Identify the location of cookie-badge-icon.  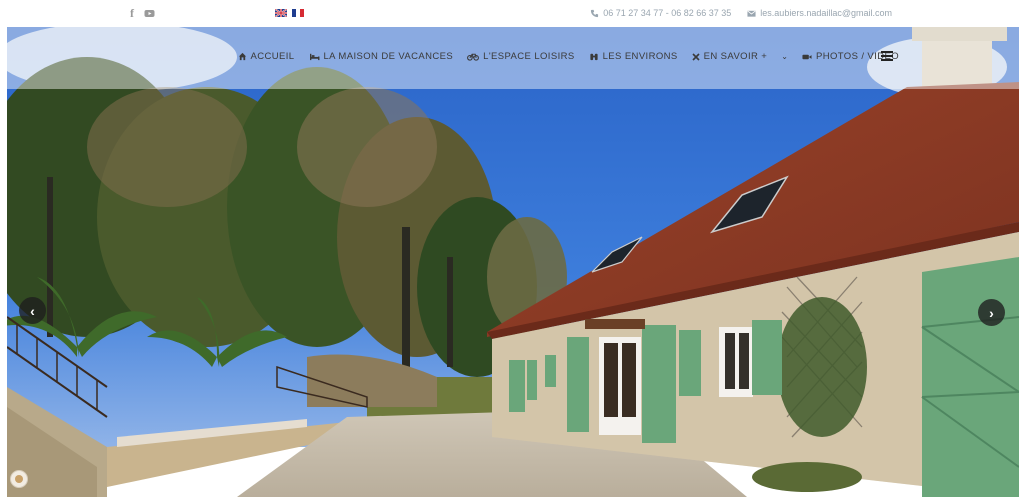
(19, 479).